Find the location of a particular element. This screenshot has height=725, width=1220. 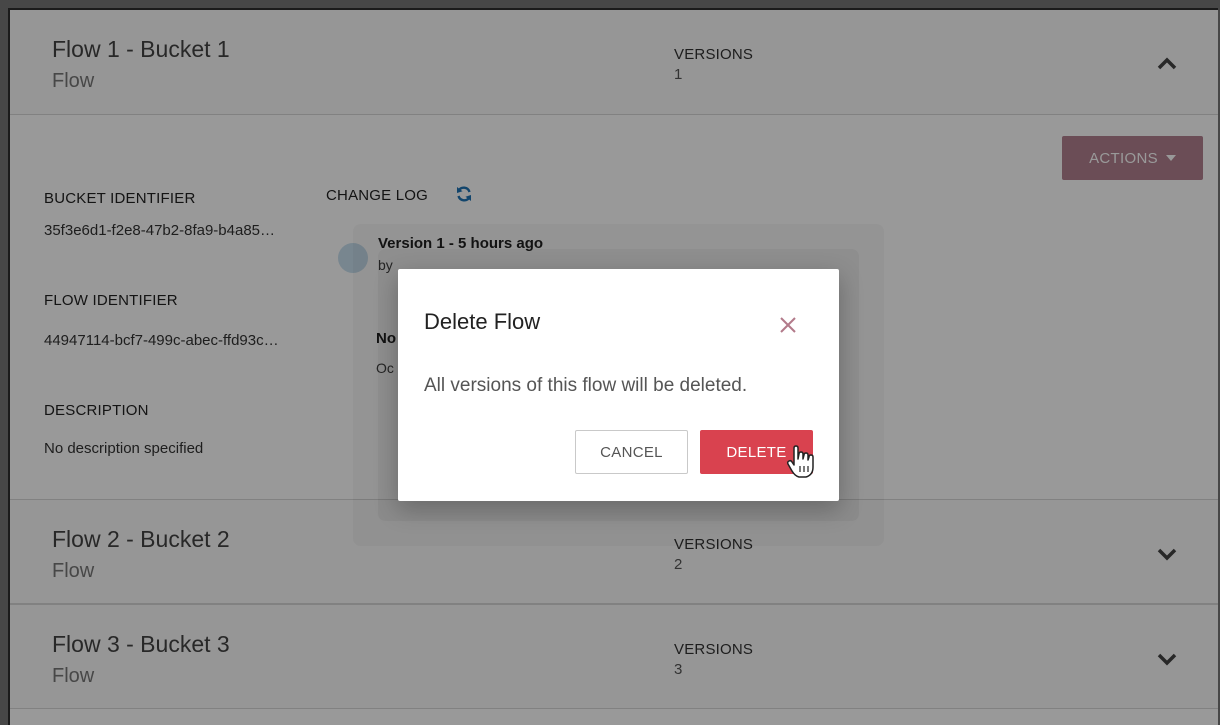

dialog-title: Delete Flow is located at coordinates (482, 321).